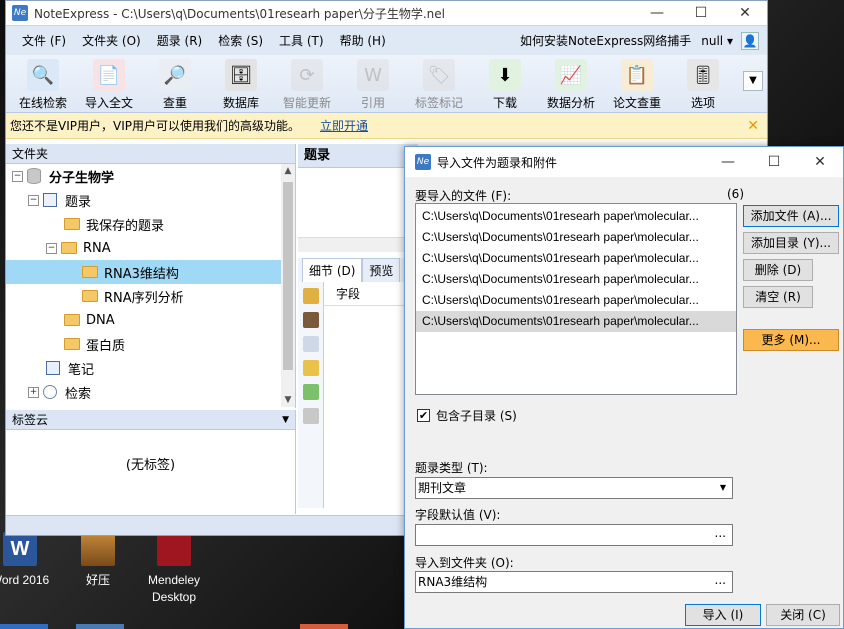  Describe the element at coordinates (100, 320) in the screenshot. I see `tree-item-label: DNA` at that location.